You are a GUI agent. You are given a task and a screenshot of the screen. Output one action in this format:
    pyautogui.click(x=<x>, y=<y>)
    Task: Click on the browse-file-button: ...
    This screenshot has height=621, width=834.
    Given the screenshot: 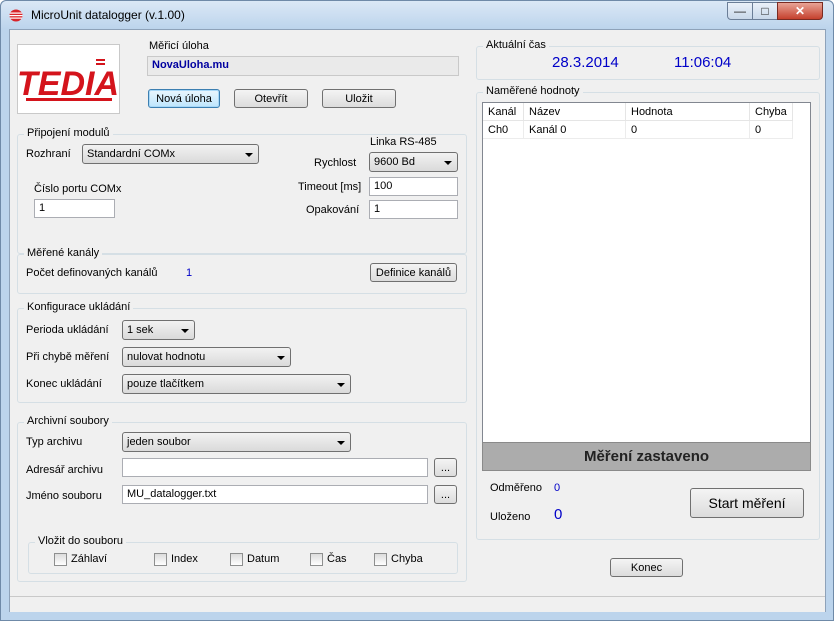 What is the action you would take?
    pyautogui.click(x=445, y=494)
    